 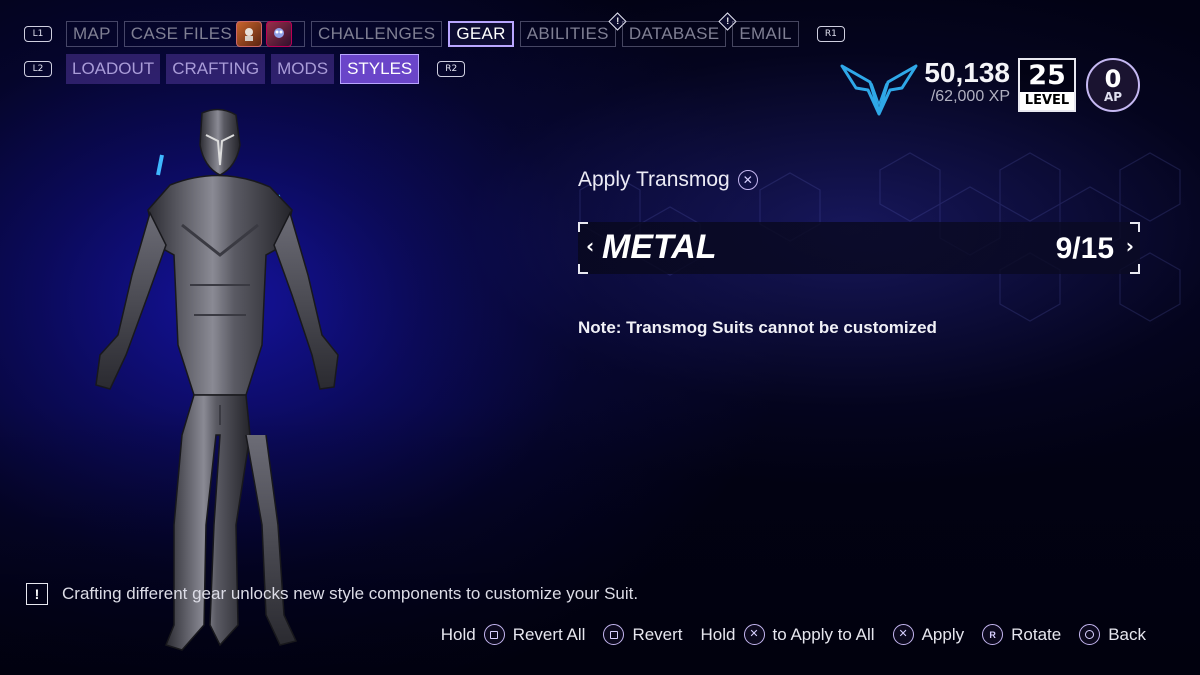 What do you see at coordinates (993, 634) in the screenshot?
I see `right-stick-icon: R` at bounding box center [993, 634].